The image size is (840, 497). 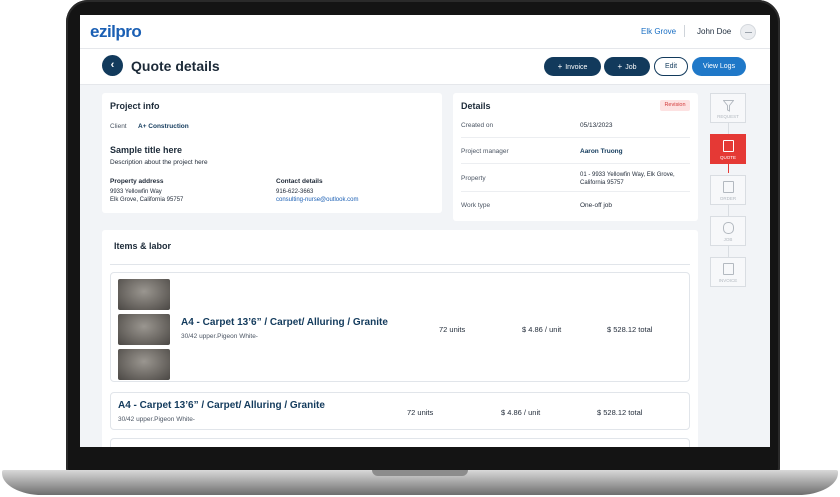 What do you see at coordinates (163, 126) in the screenshot?
I see `client-value: A+ Construction` at bounding box center [163, 126].